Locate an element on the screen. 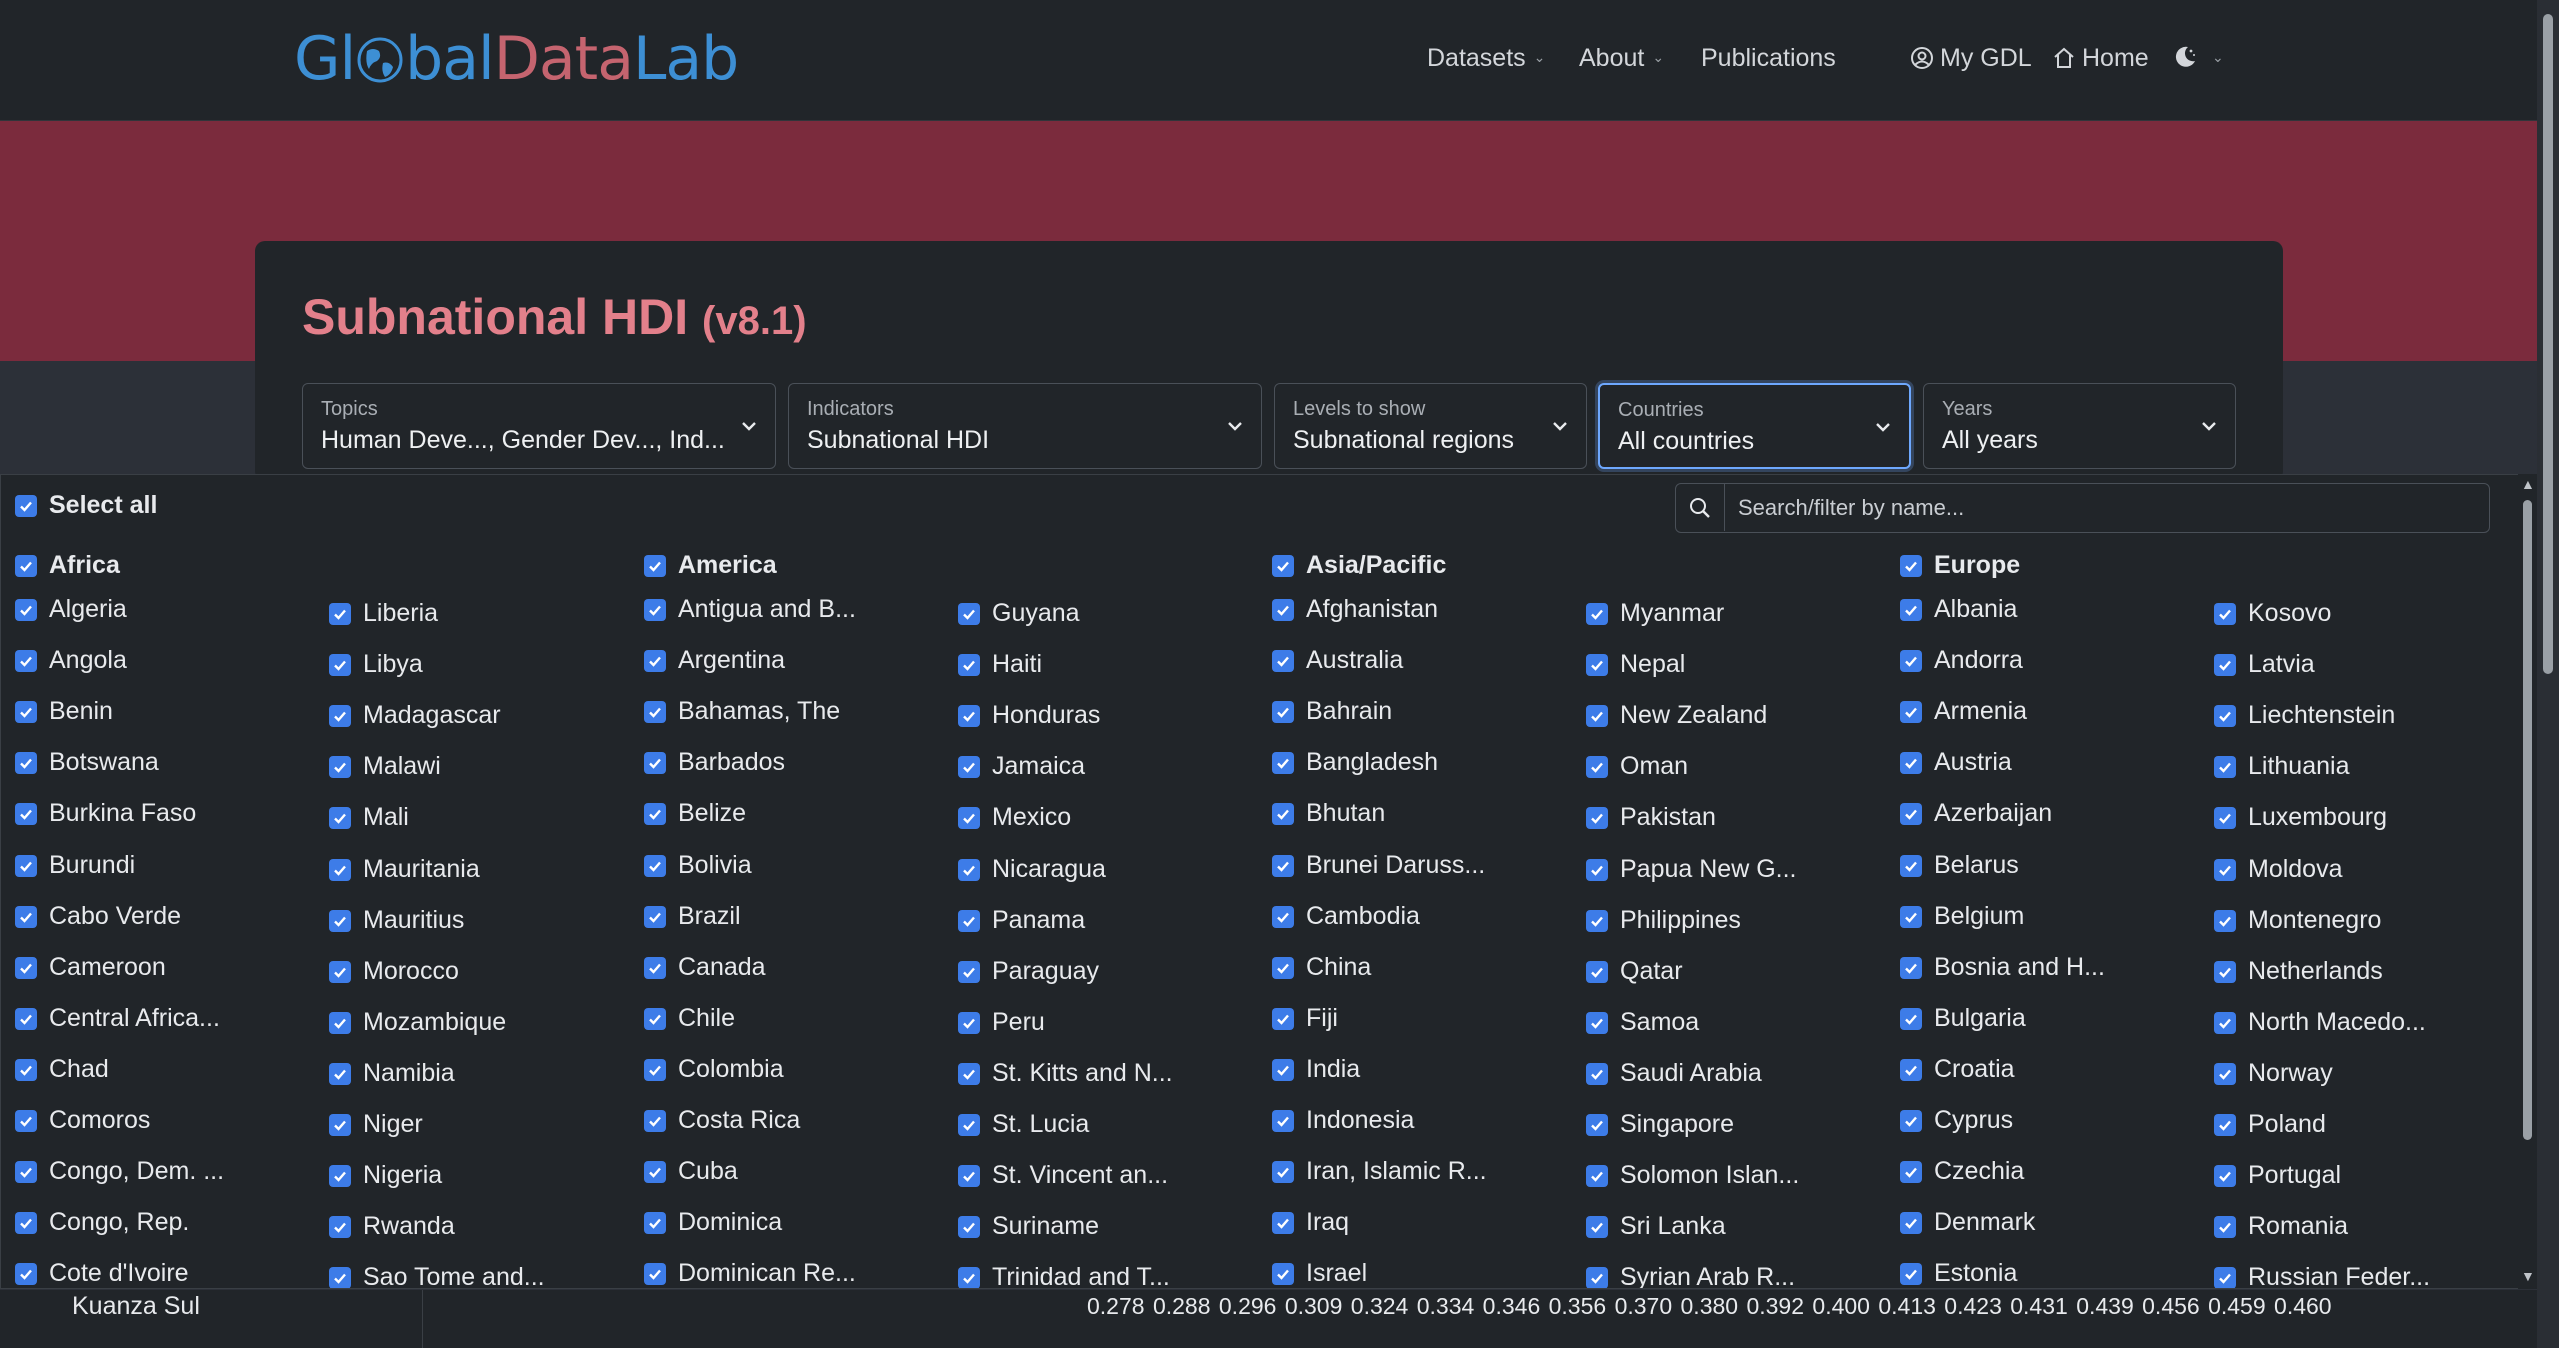 The height and width of the screenshot is (1348, 2559). region-america-checkbox is located at coordinates (655, 566).